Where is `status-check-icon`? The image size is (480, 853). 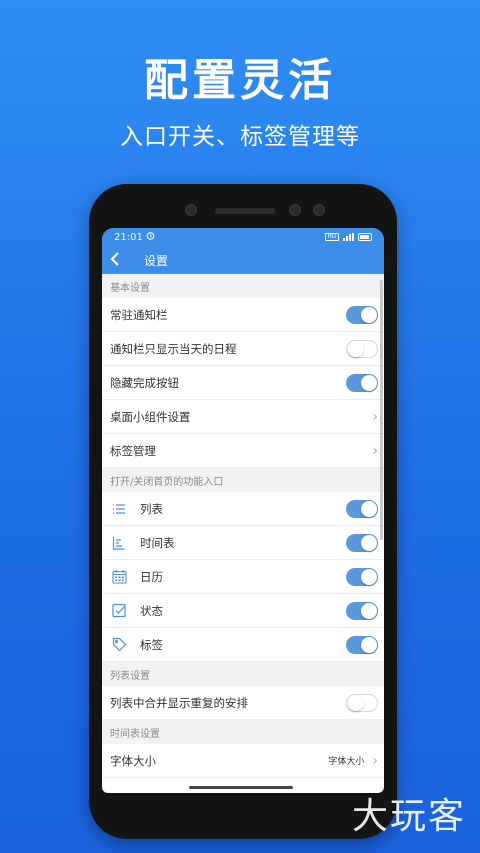
status-check-icon is located at coordinates (119, 611).